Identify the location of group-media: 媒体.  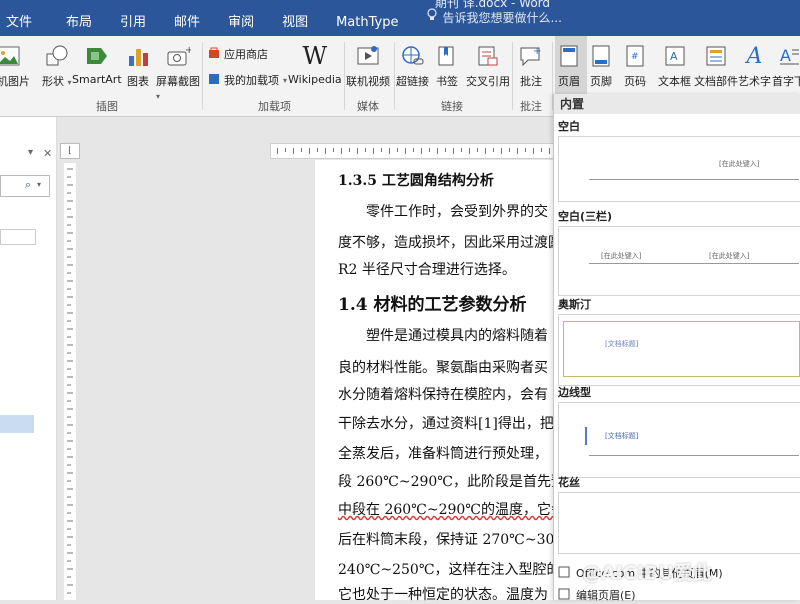
(368, 106).